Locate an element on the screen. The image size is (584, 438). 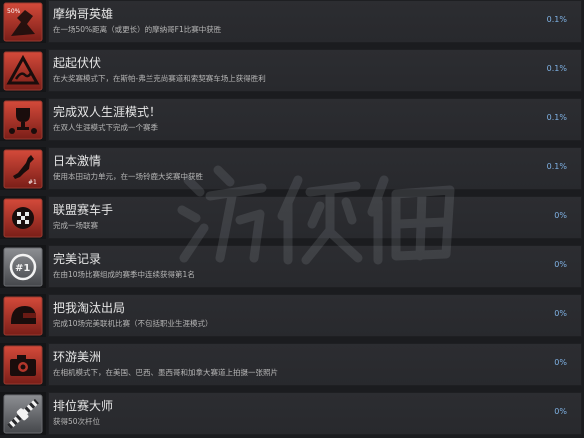
achievement-title: 环游美洲 is located at coordinates (77, 357).